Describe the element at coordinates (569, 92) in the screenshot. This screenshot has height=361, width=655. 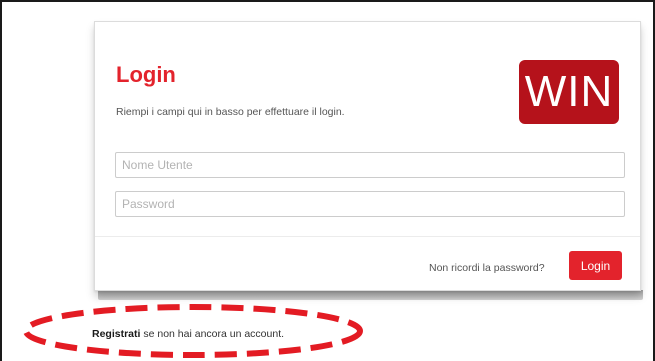
I see `win-logo: WIN` at that location.